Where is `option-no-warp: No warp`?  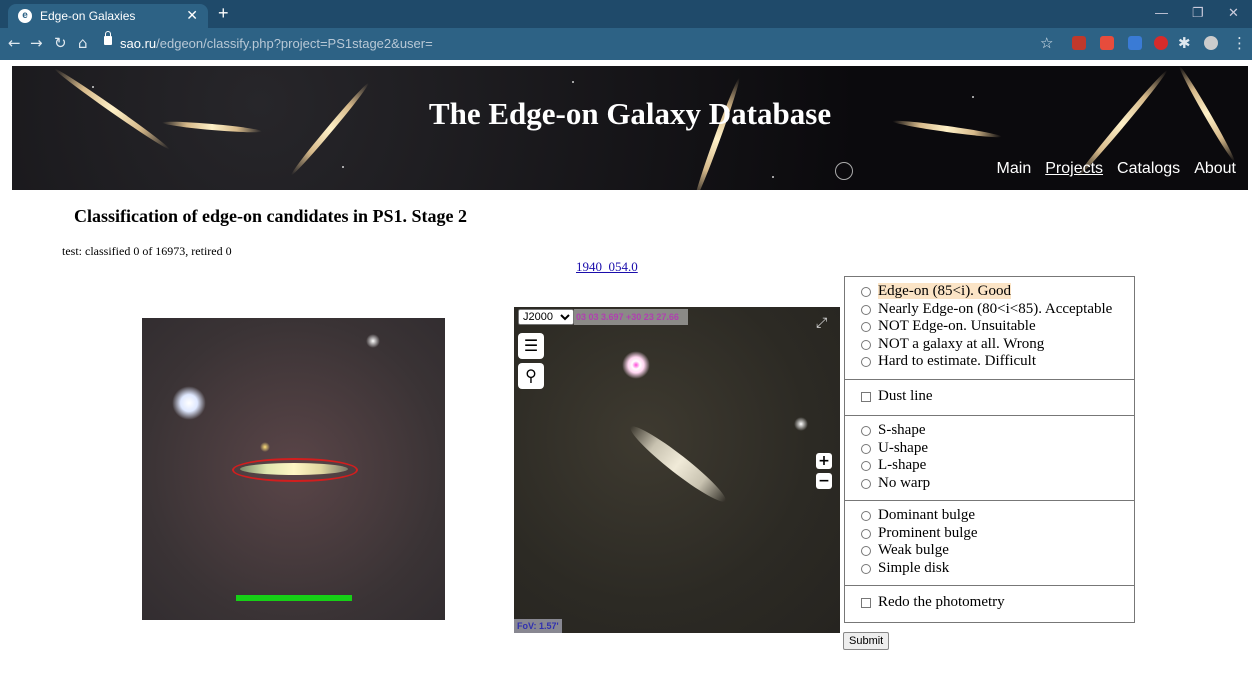
option-no-warp: No warp is located at coordinates (997, 484).